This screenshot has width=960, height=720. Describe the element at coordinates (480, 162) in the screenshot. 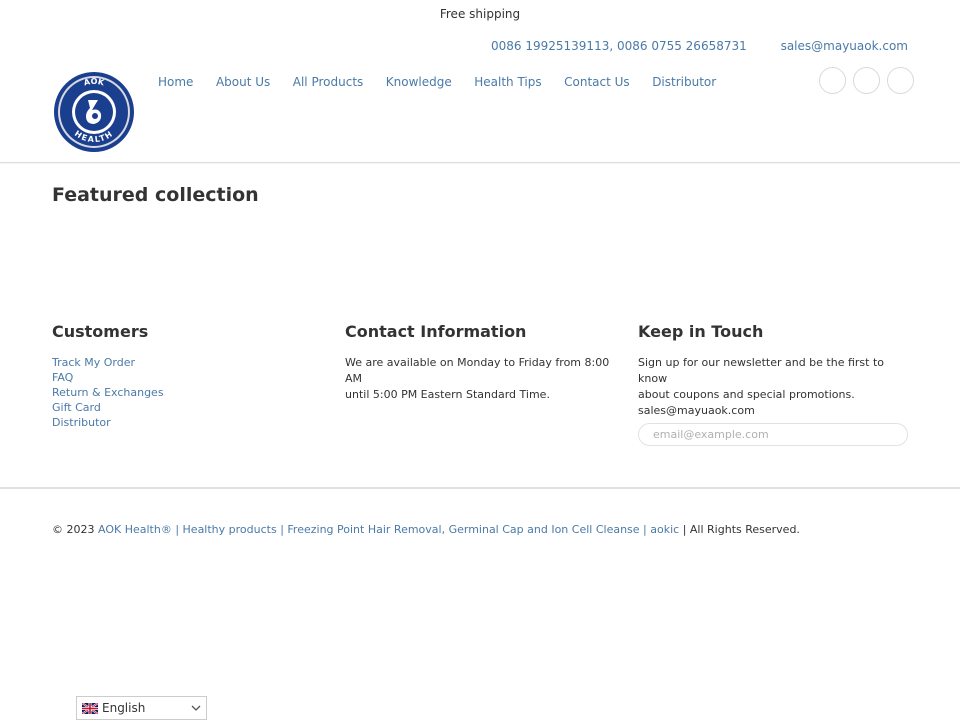

I see `header-divider` at that location.